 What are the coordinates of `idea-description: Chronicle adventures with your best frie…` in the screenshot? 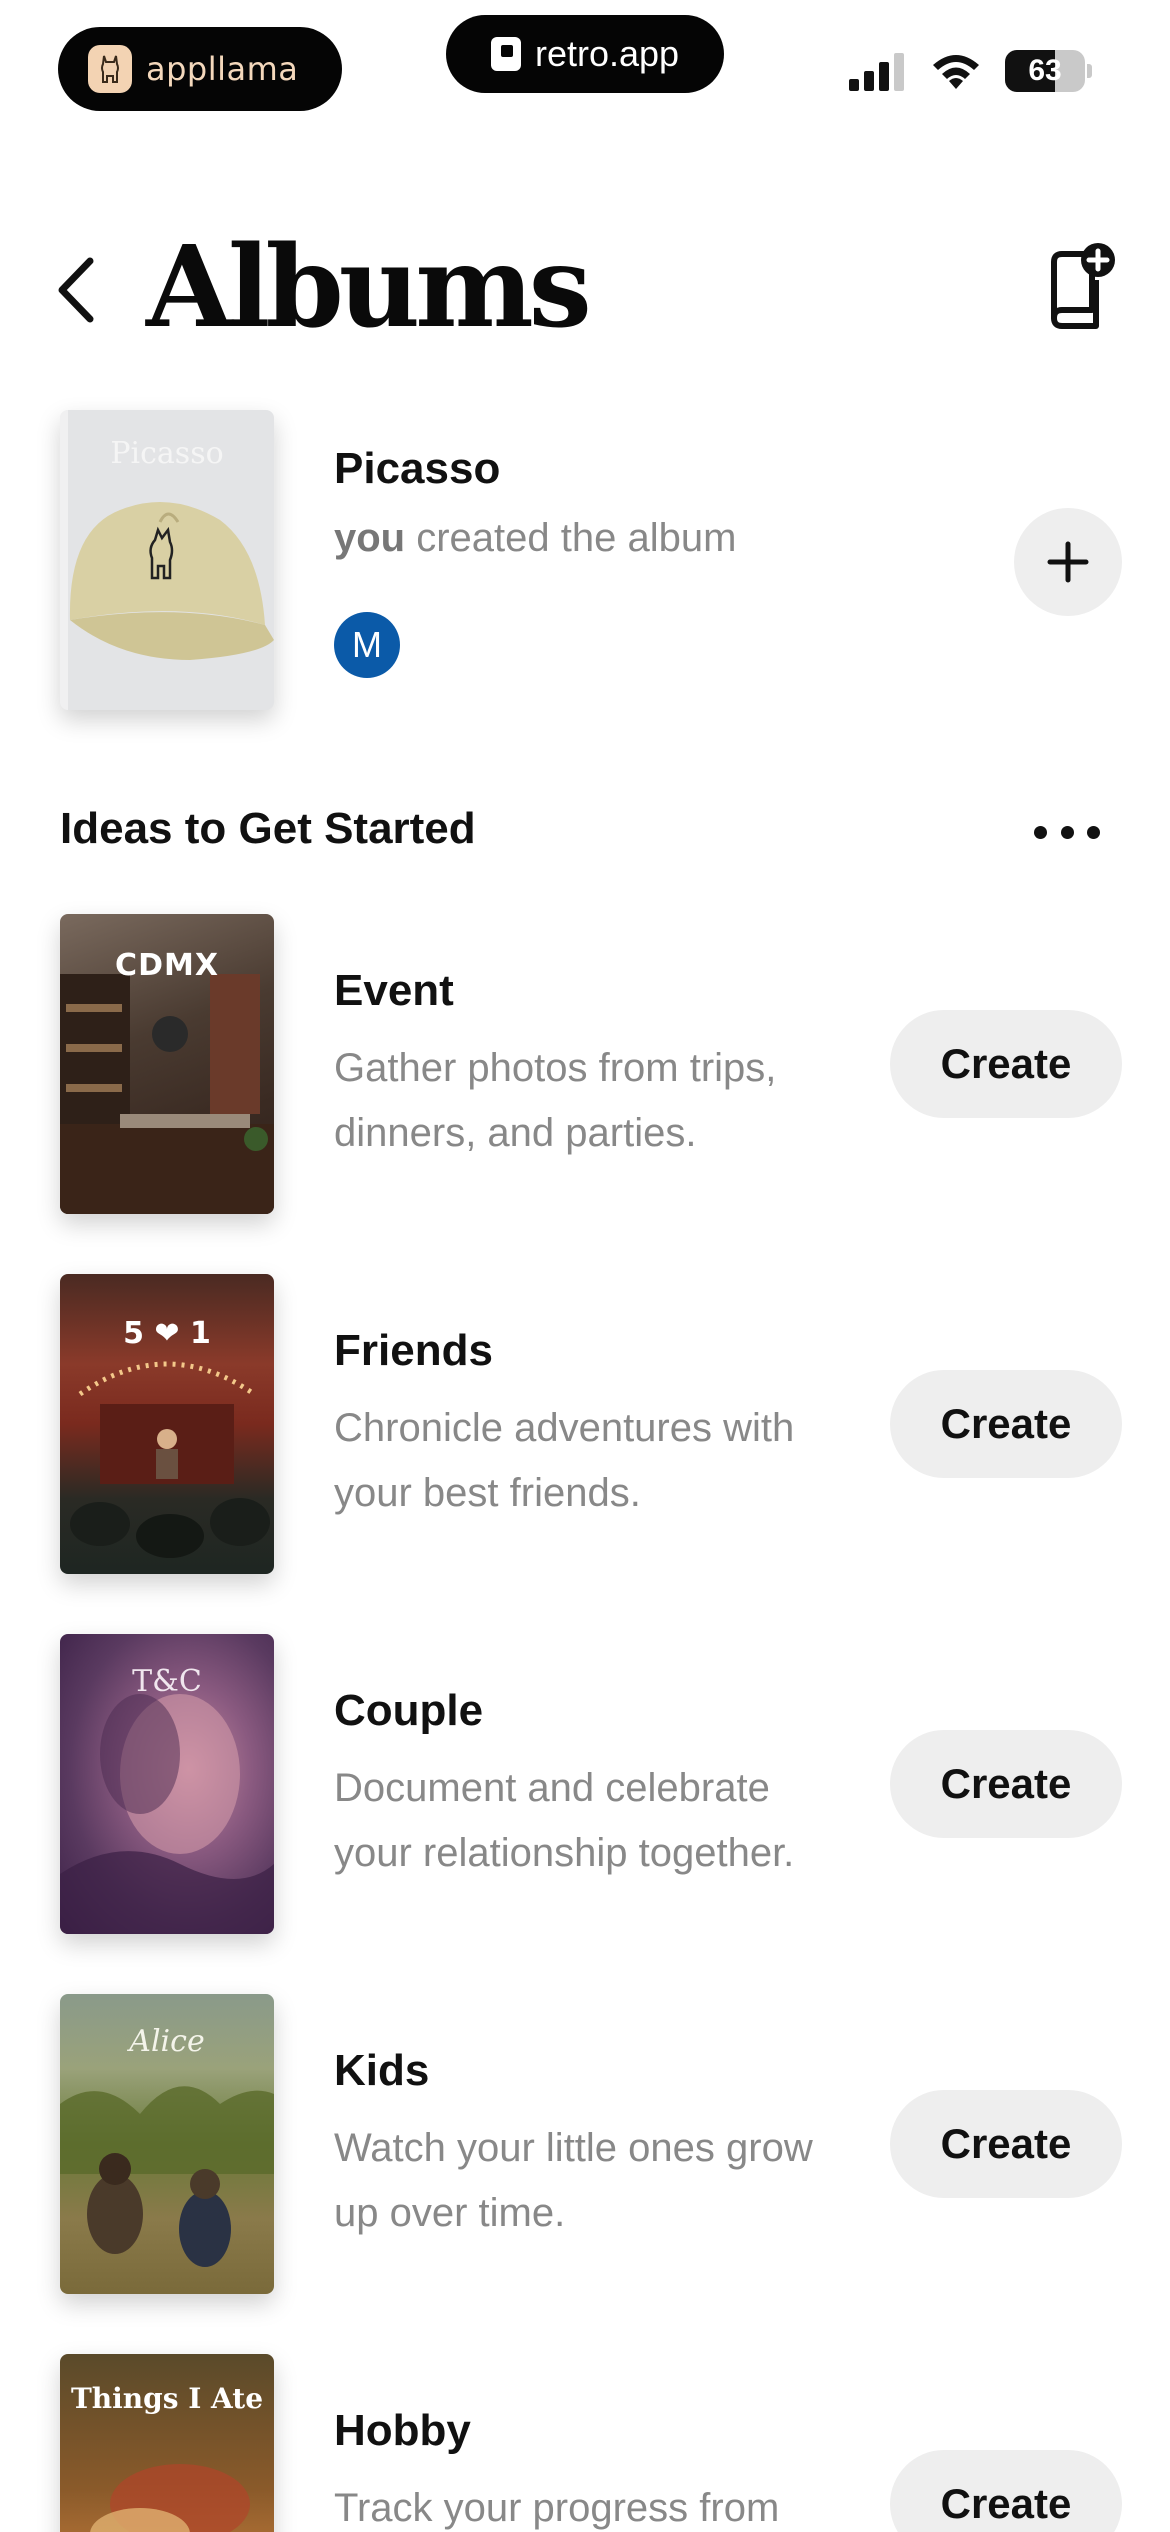 It's located at (564, 1460).